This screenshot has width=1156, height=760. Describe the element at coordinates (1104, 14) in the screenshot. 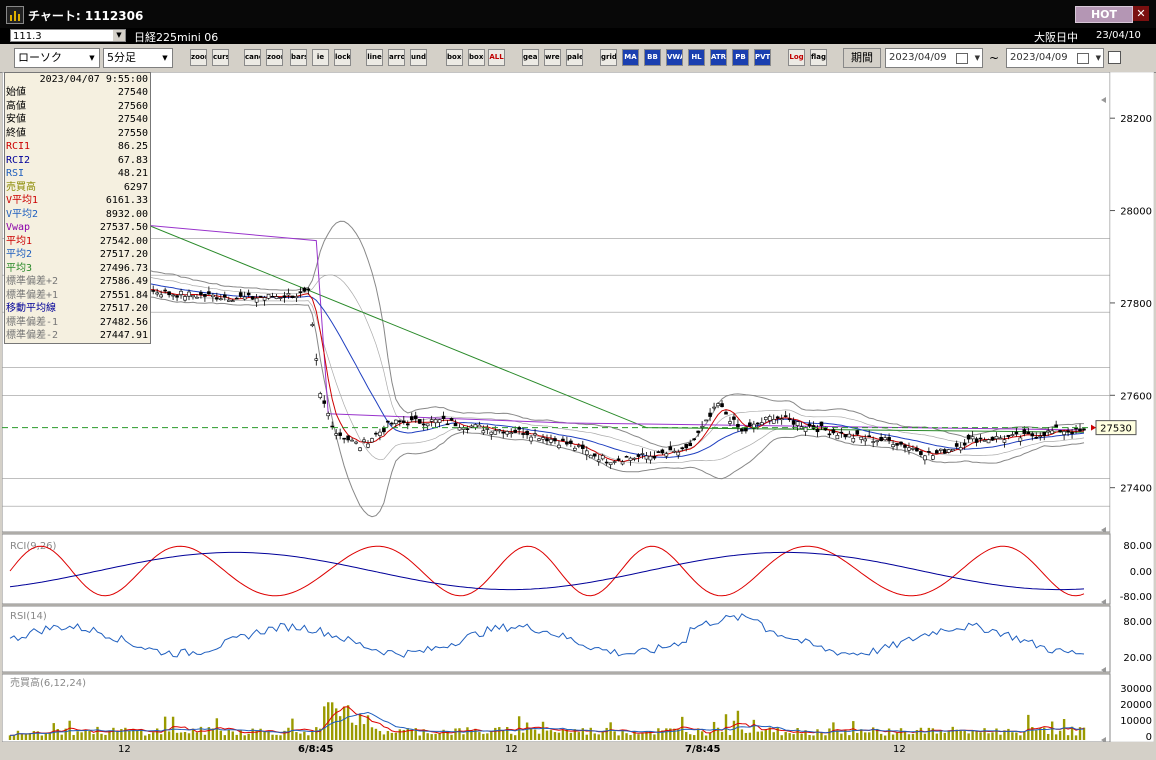

I see `hot-button: HOT` at that location.